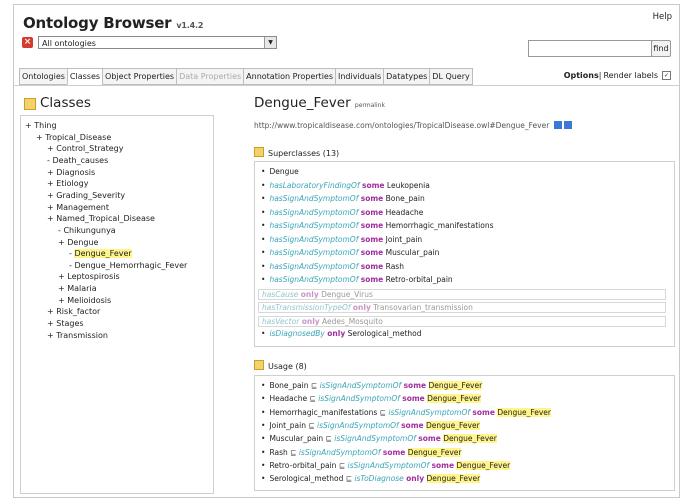 The image size is (683, 502). Describe the element at coordinates (82, 207) in the screenshot. I see `tree-node-label: Management` at that location.